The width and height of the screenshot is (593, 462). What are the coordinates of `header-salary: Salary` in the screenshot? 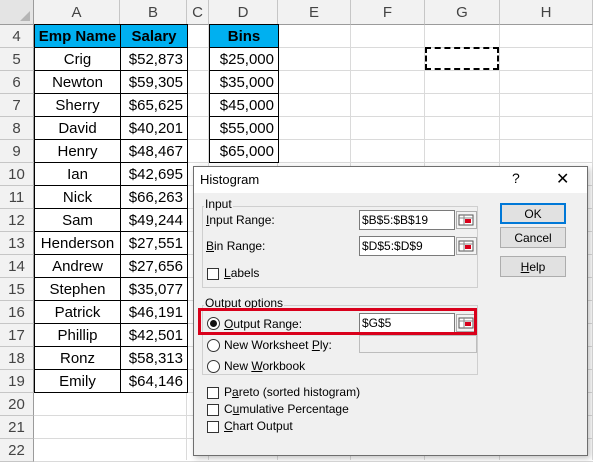 It's located at (154, 36).